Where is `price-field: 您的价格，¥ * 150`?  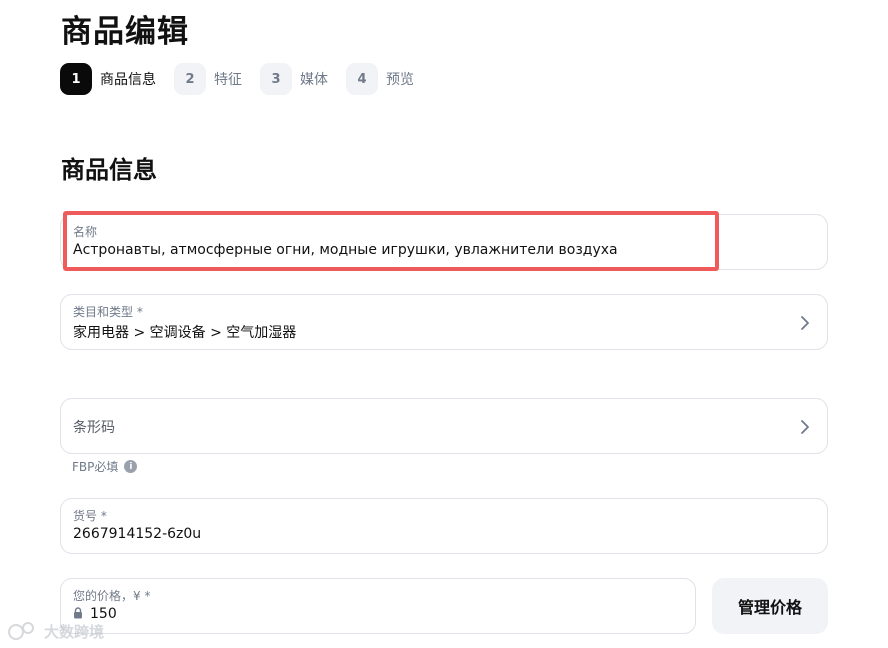 price-field: 您的价格，¥ * 150 is located at coordinates (378, 606).